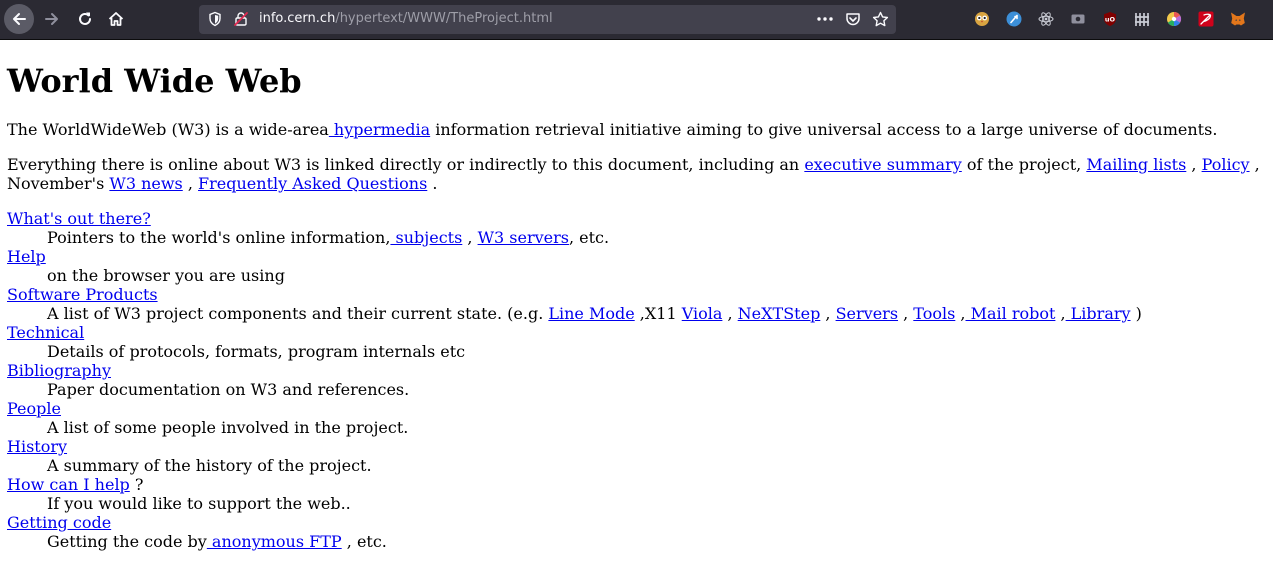  I want to click on description-text: ), so click(1136, 313).